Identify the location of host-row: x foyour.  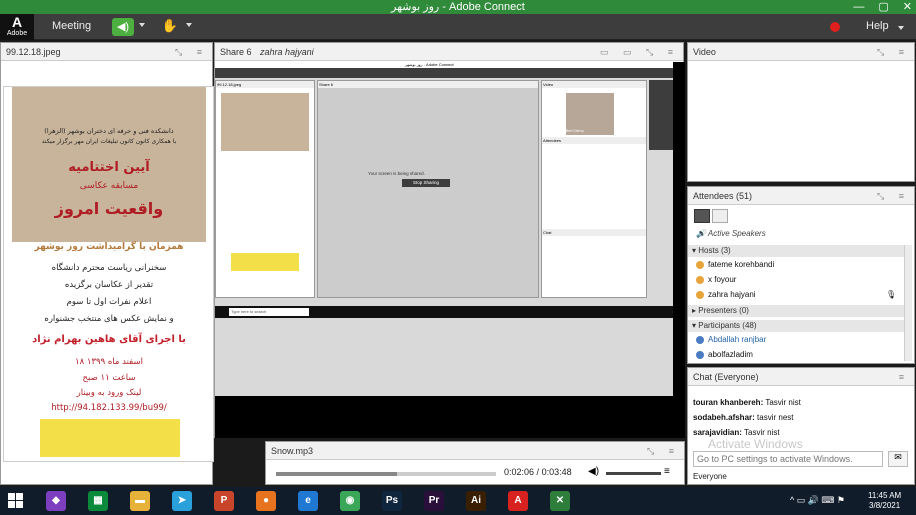
(806, 279).